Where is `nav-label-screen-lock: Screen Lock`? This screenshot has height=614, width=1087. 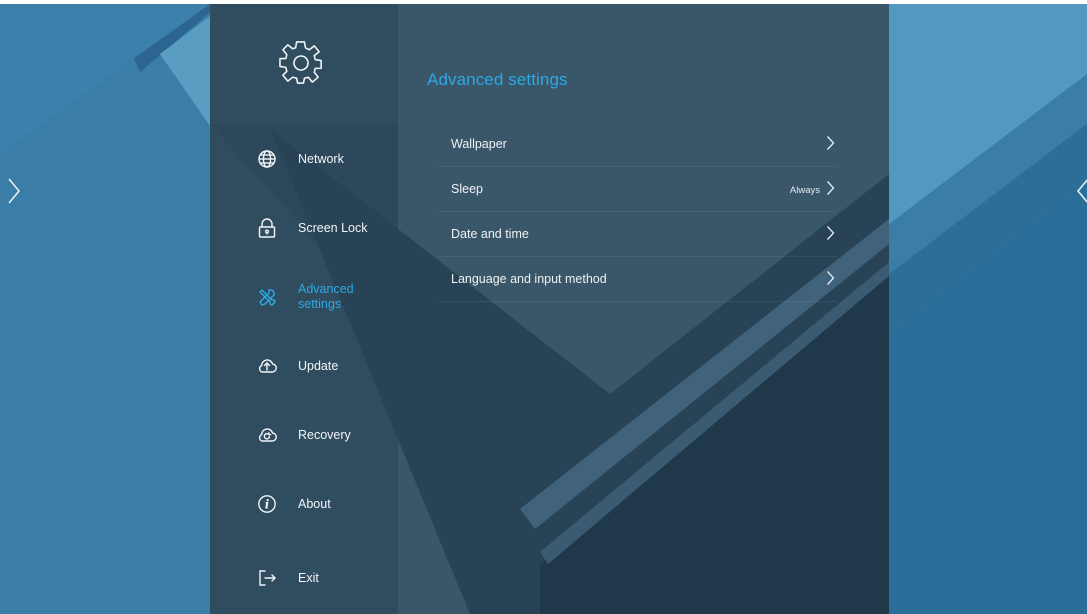 nav-label-screen-lock: Screen Lock is located at coordinates (333, 227).